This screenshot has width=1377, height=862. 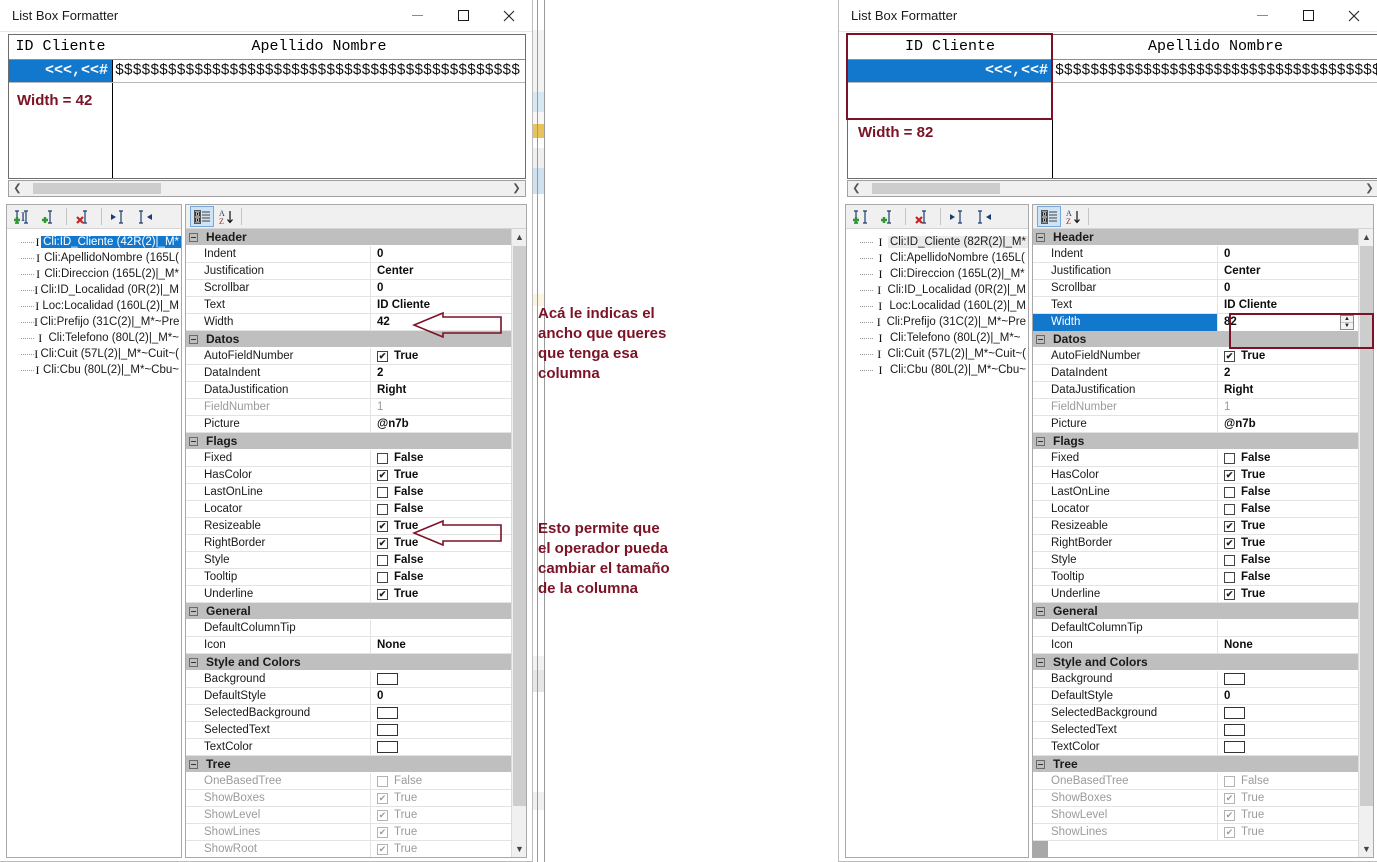 I want to click on property-row: SelectedText, so click(x=1195, y=730).